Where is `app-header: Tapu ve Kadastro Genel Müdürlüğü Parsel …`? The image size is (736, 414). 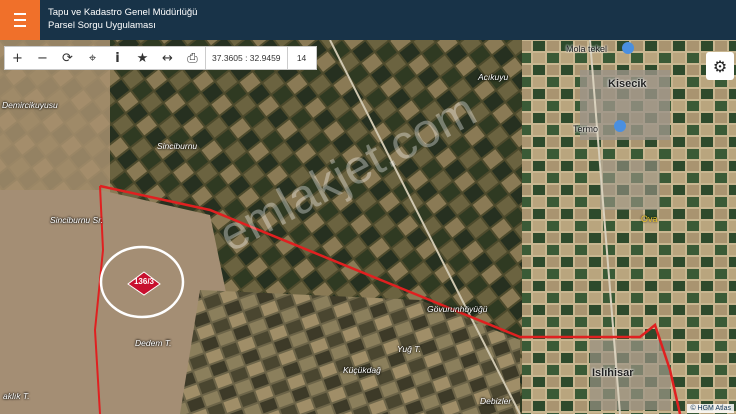
app-header: Tapu ve Kadastro Genel Müdürlüğü Parsel … is located at coordinates (368, 20).